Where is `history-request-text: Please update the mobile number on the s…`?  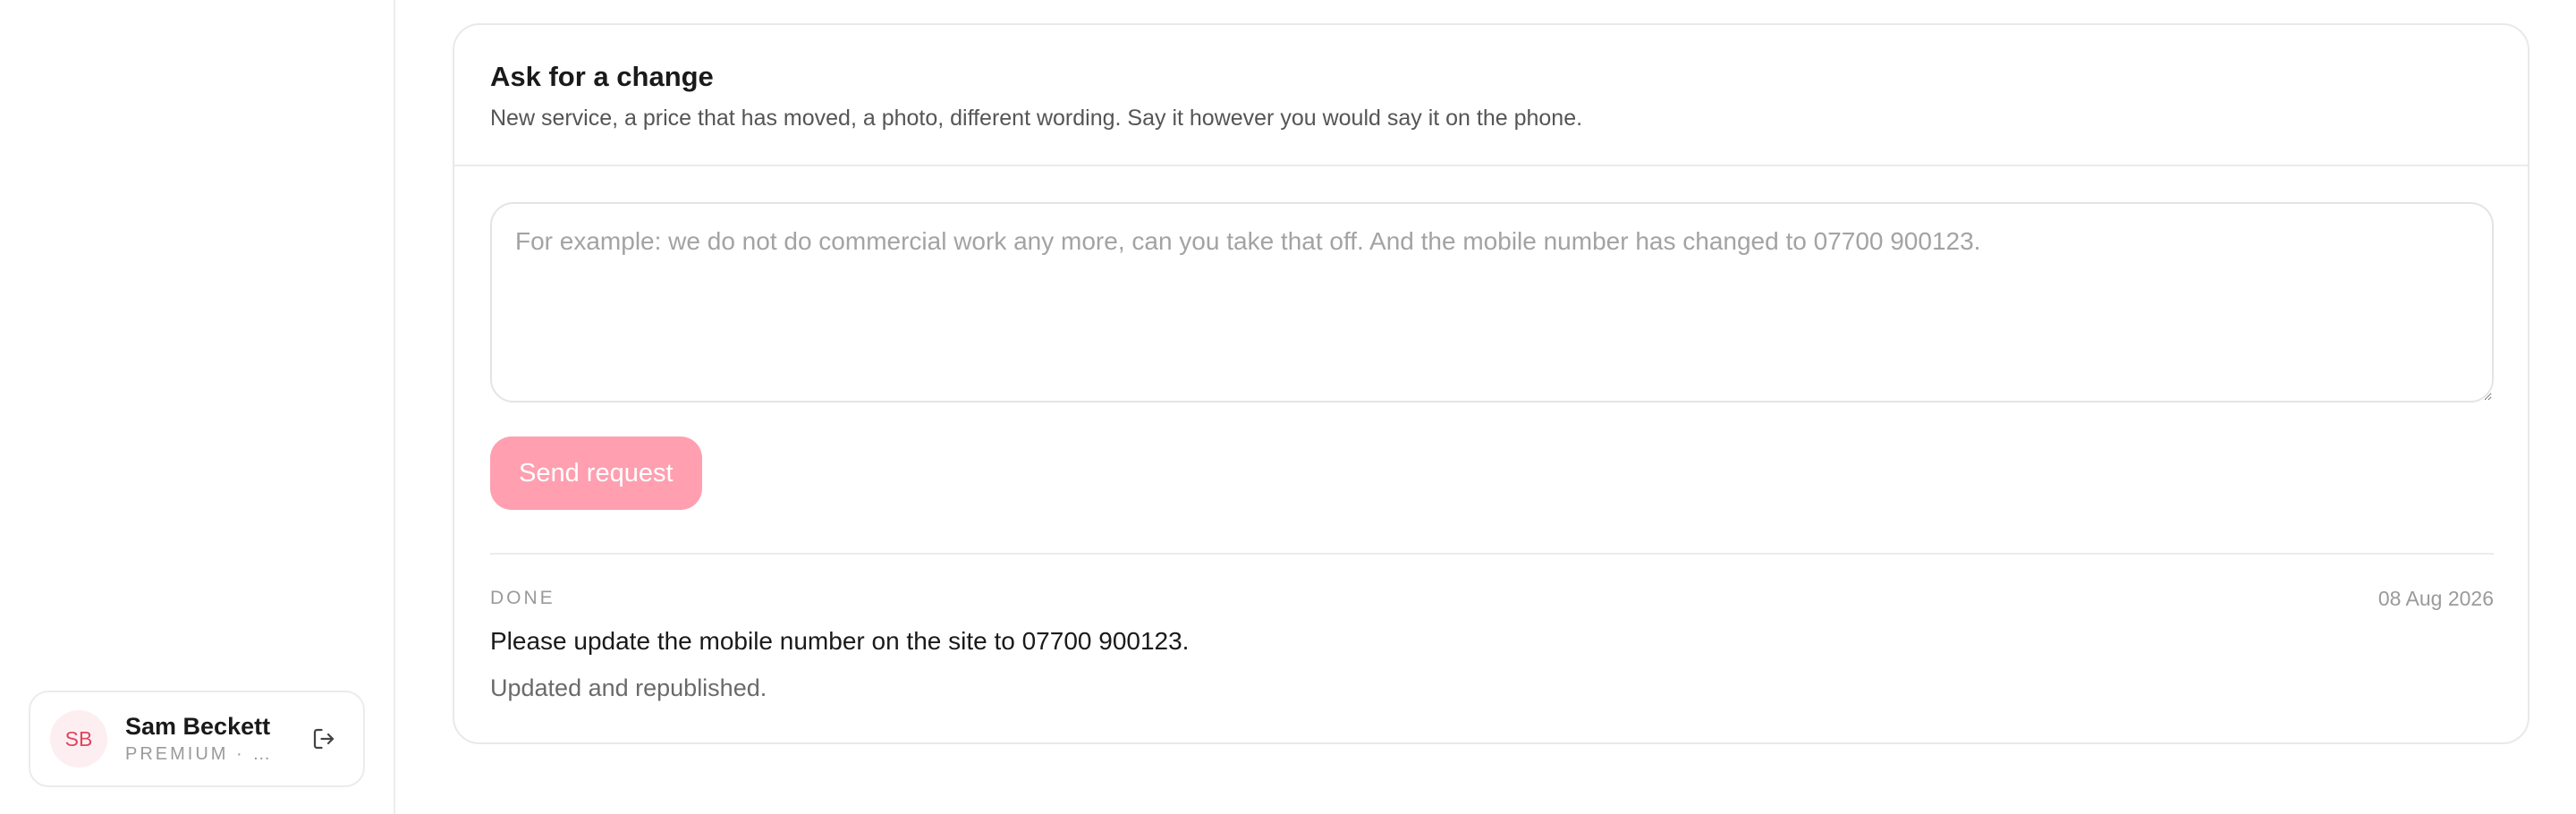
history-request-text: Please update the mobile number on the s… is located at coordinates (840, 641).